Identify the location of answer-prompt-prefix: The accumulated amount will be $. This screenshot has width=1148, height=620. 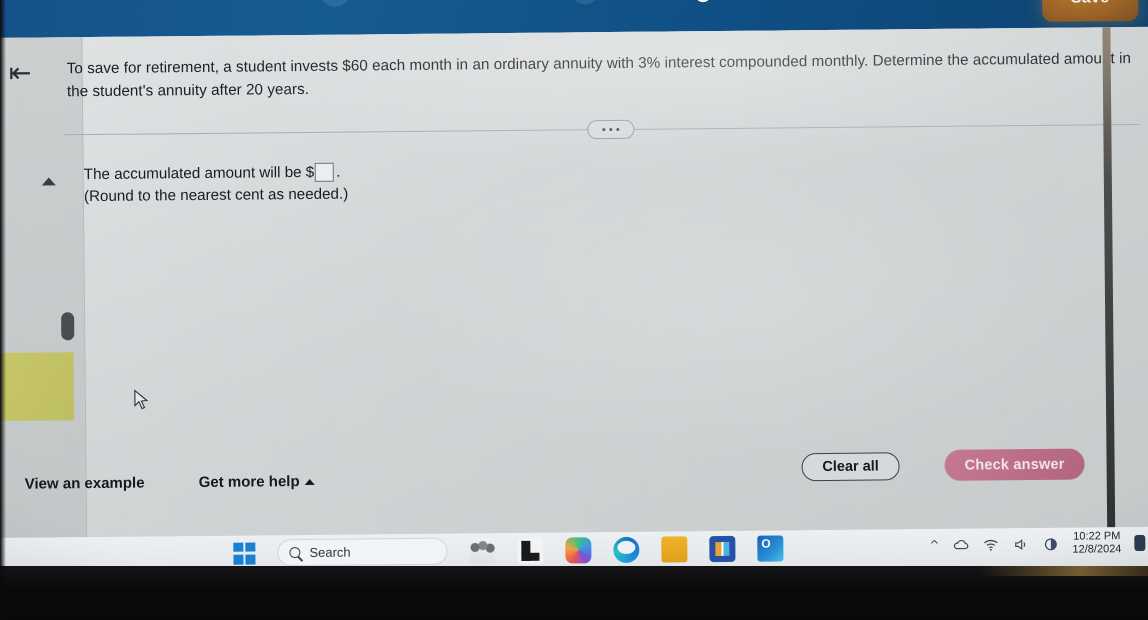
(199, 173).